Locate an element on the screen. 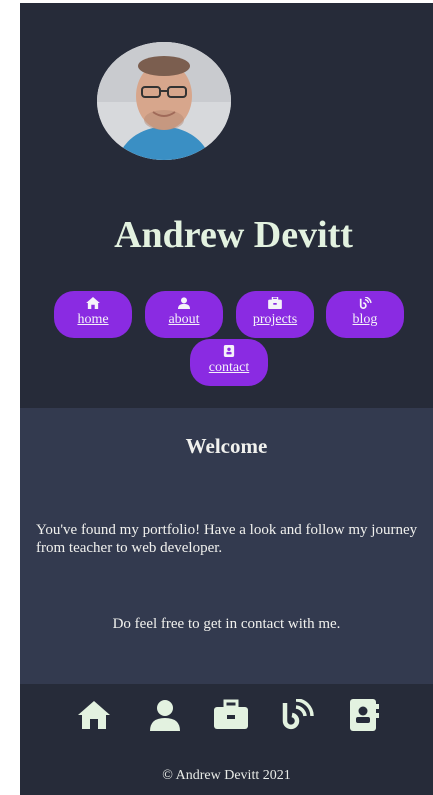  nav-about-button: about is located at coordinates (184, 314).